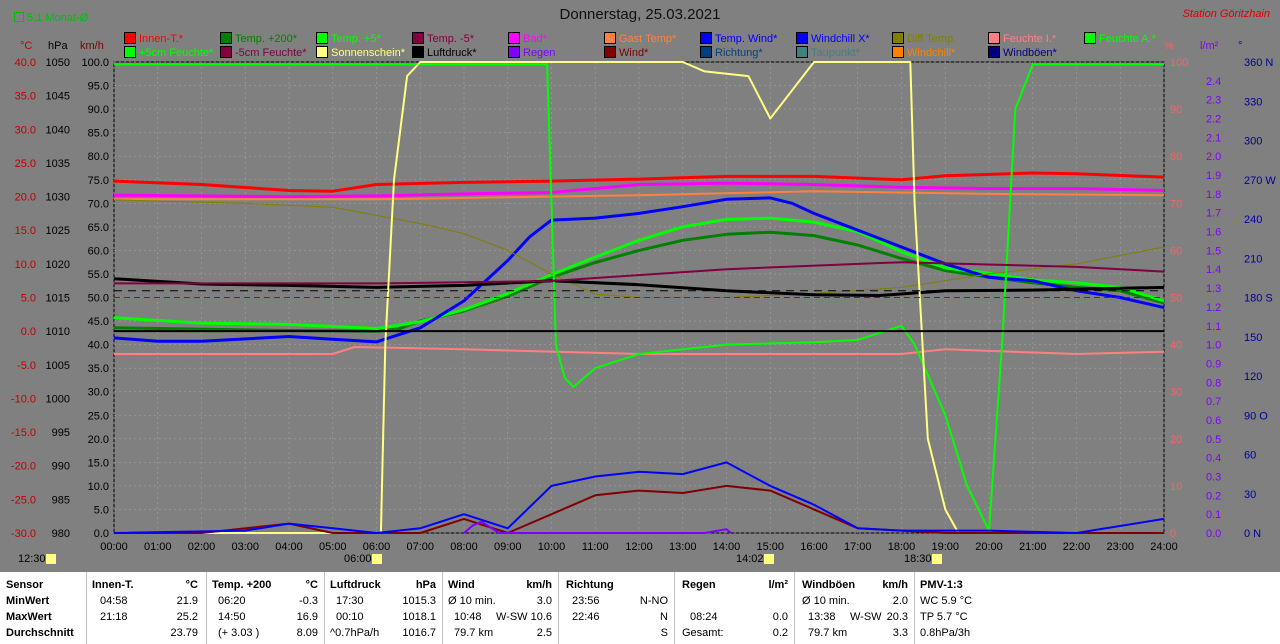 This screenshot has height=644, width=1280. What do you see at coordinates (23, 399) in the screenshot?
I see `tick-temp: -10.0` at bounding box center [23, 399].